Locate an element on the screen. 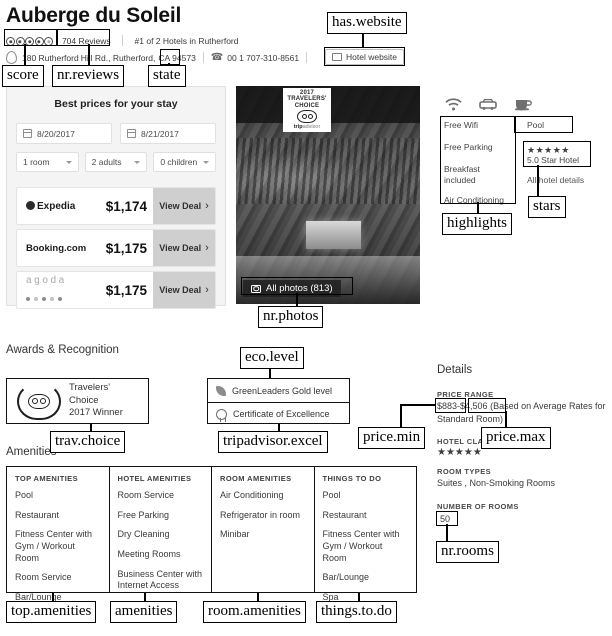 This screenshot has height=636, width=612. travelers-choice-award: Travelers' Choice 2017 Winner is located at coordinates (77, 401).